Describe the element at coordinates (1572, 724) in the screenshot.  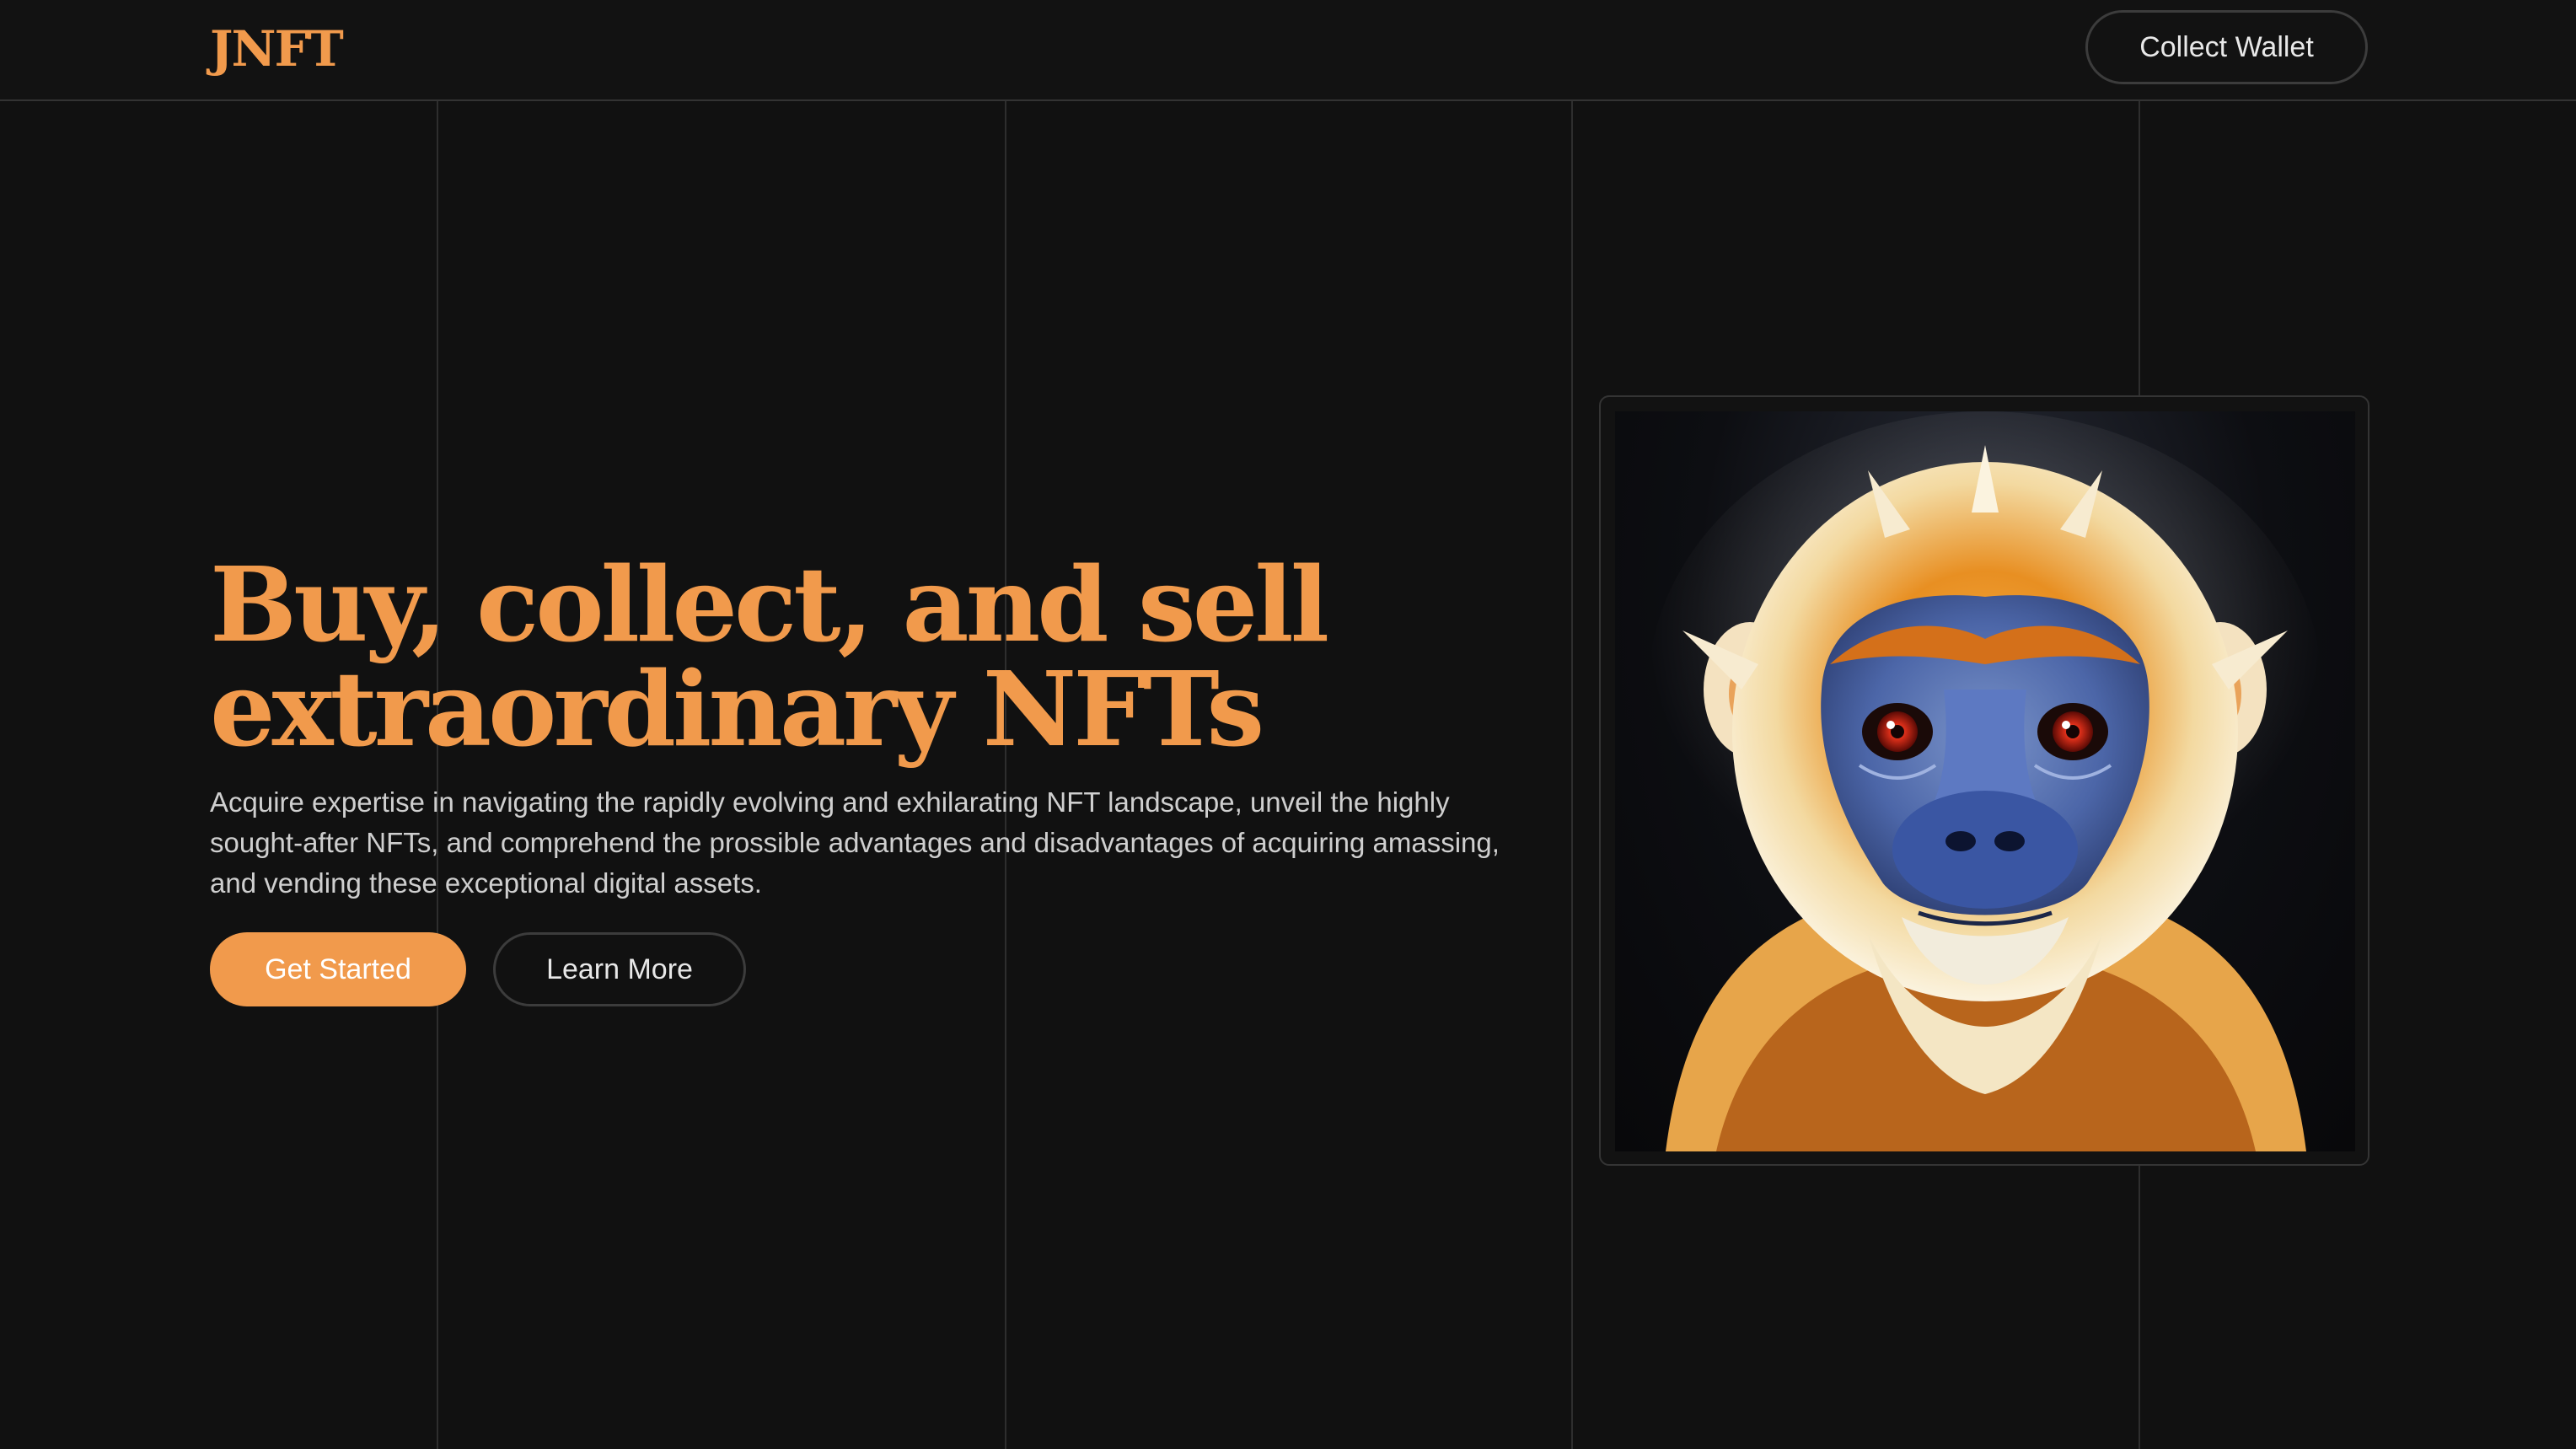
I see `grid-line` at that location.